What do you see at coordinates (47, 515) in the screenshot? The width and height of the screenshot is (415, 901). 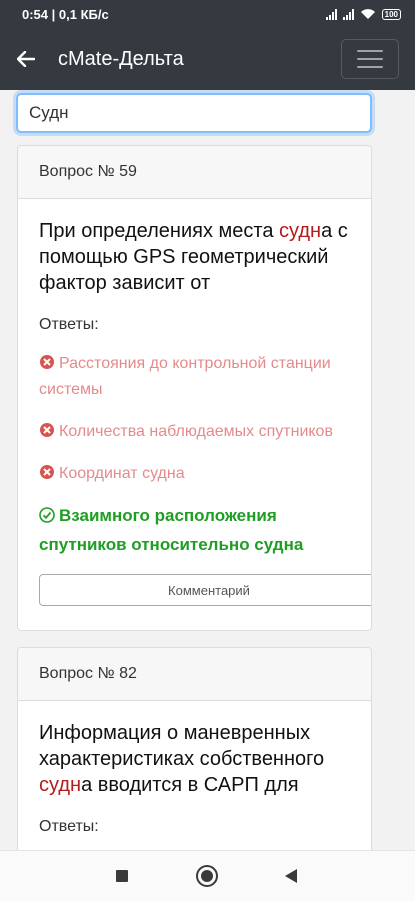 I see `check-circle-icon` at bounding box center [47, 515].